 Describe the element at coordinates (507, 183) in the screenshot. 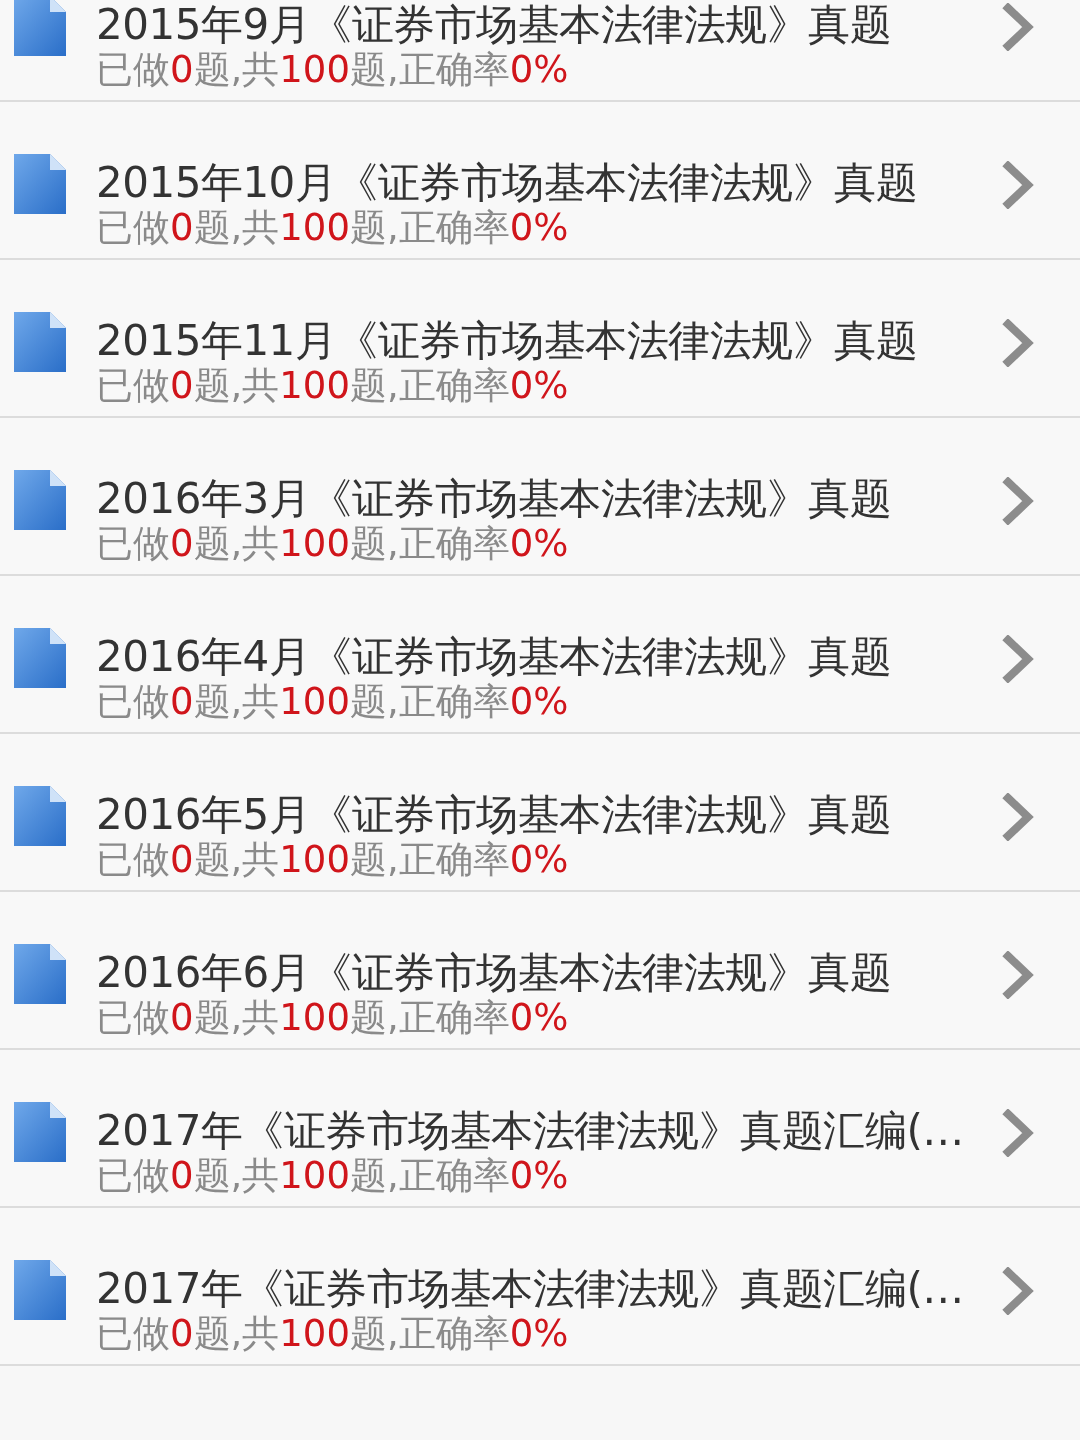

I see `exam-title: 2015年10月《证券市场基本法律法规》真题` at that location.